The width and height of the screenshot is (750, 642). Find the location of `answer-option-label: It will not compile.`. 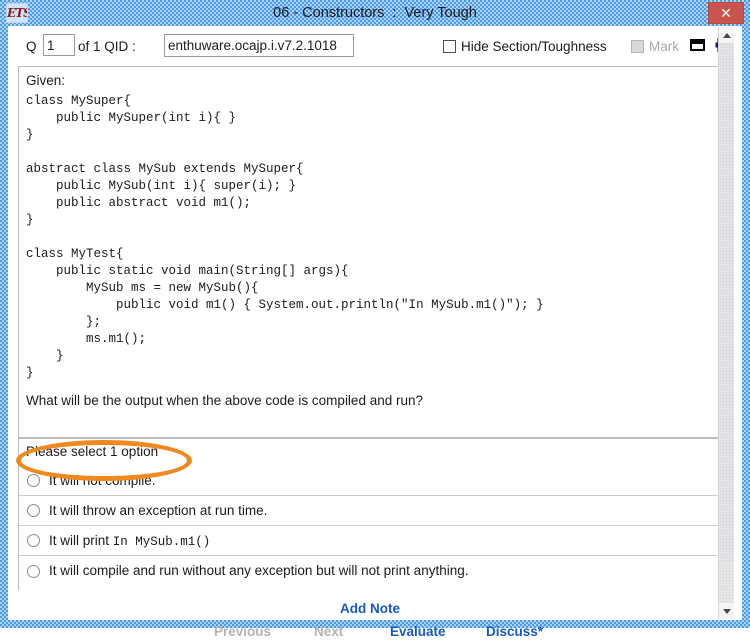

answer-option-label: It will not compile. is located at coordinates (102, 480).